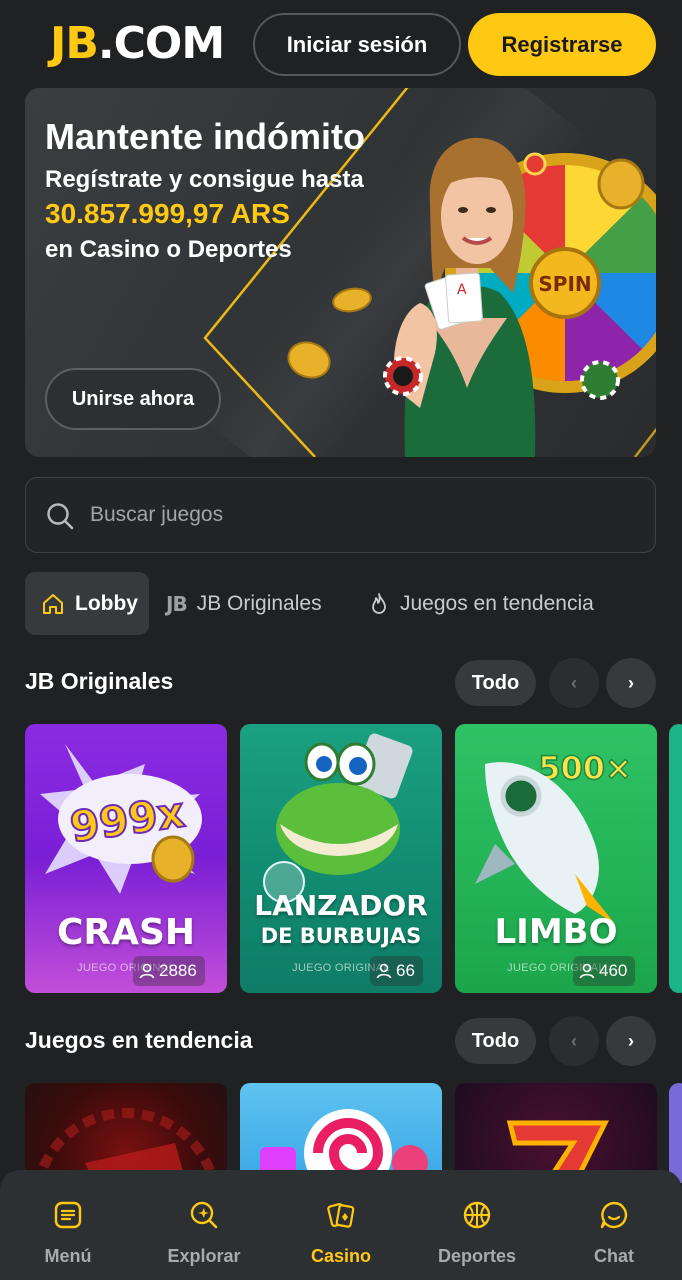 The image size is (682, 1280). I want to click on originals-prev-button: ‹, so click(574, 683).